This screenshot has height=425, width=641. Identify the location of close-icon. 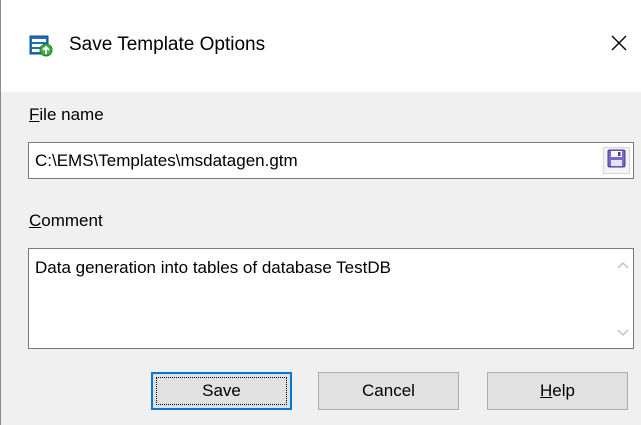
(619, 45).